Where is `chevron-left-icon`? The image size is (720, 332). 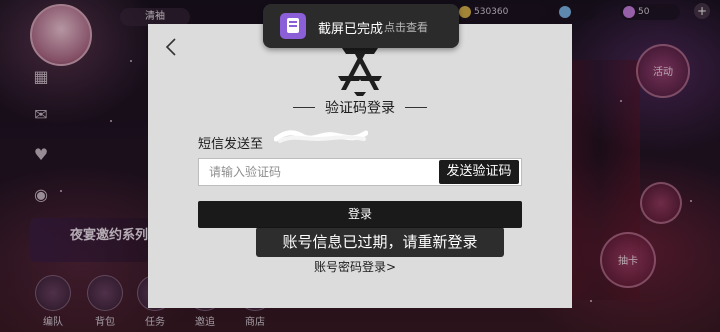
chevron-left-icon is located at coordinates (170, 47).